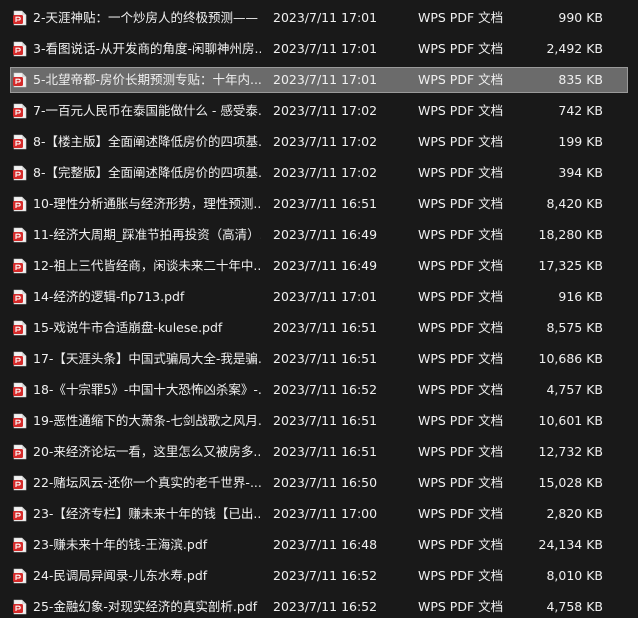  Describe the element at coordinates (580, 141) in the screenshot. I see `file-size: 199 KB` at that location.